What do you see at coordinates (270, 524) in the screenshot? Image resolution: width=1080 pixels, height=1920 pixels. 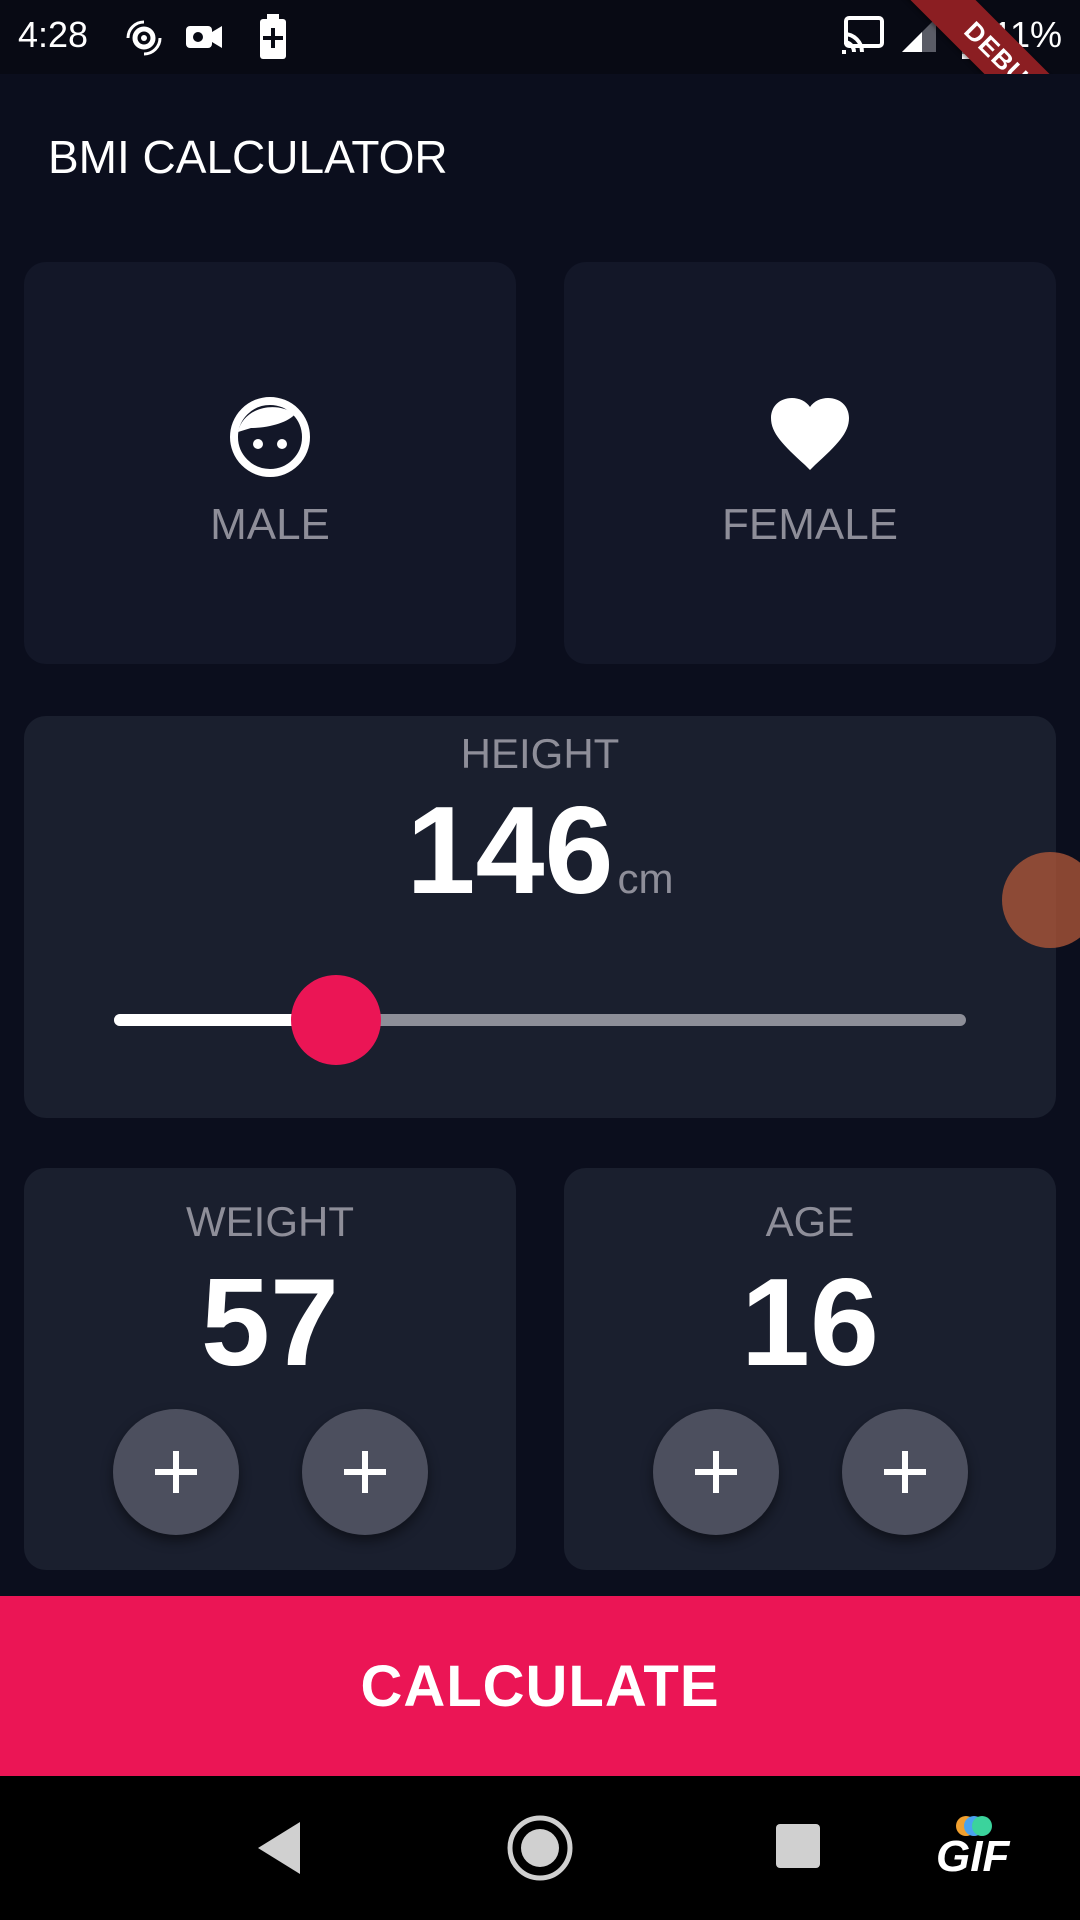 I see `male-label: MALE` at bounding box center [270, 524].